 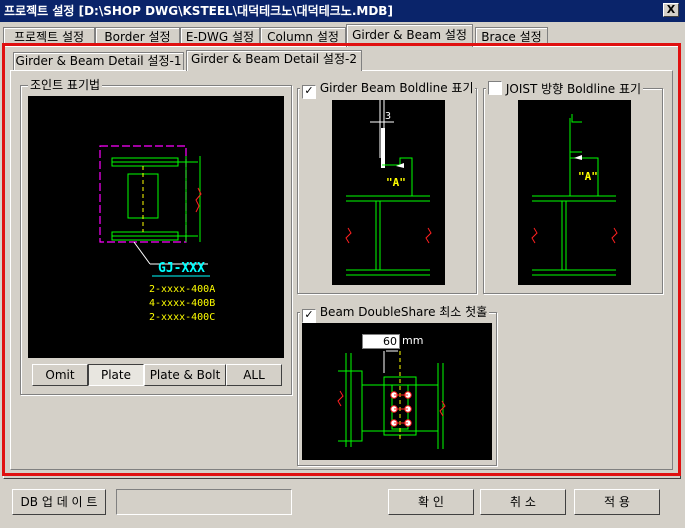 I want to click on db-update-button: DB 업 데 이 트, so click(x=59, y=502).